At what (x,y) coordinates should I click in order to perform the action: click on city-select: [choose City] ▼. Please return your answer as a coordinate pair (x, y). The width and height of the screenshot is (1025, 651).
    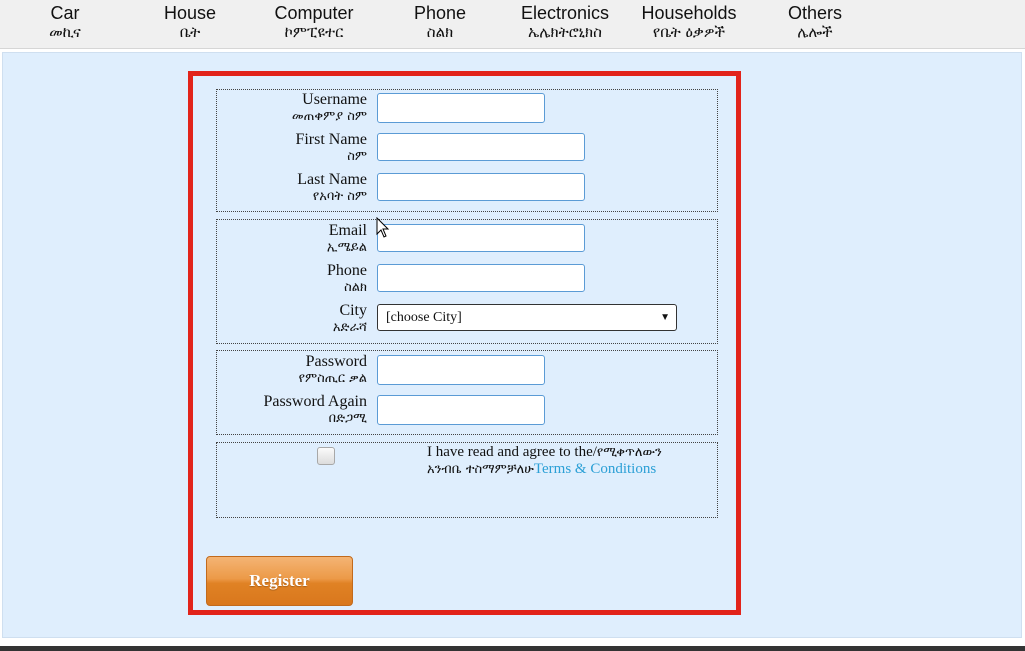
    Looking at the image, I should click on (527, 317).